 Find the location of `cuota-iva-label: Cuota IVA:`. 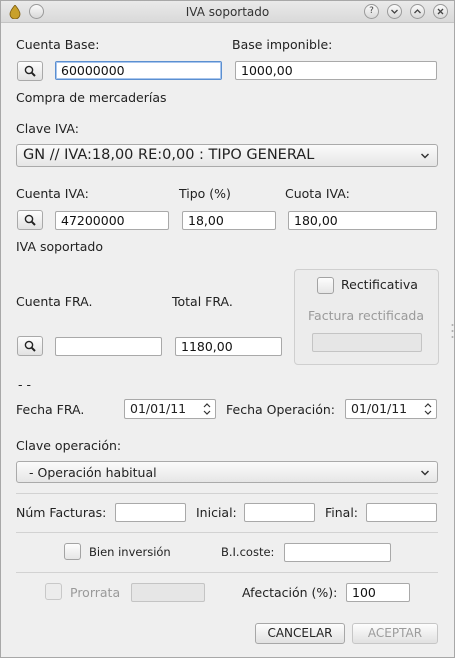

cuota-iva-label: Cuota IVA: is located at coordinates (317, 193).